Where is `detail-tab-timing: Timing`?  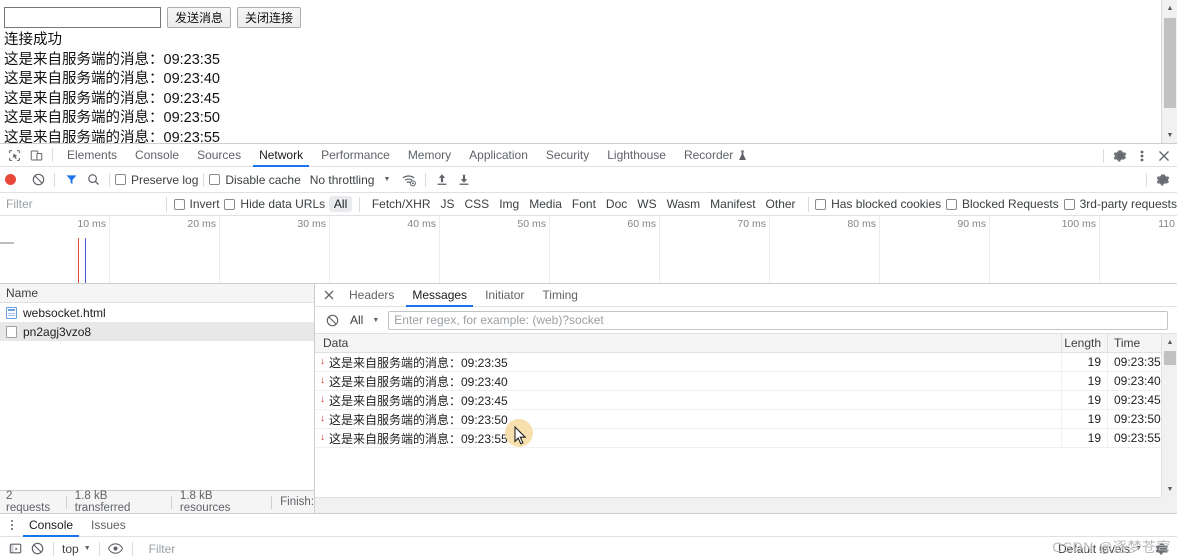 detail-tab-timing: Timing is located at coordinates (560, 295).